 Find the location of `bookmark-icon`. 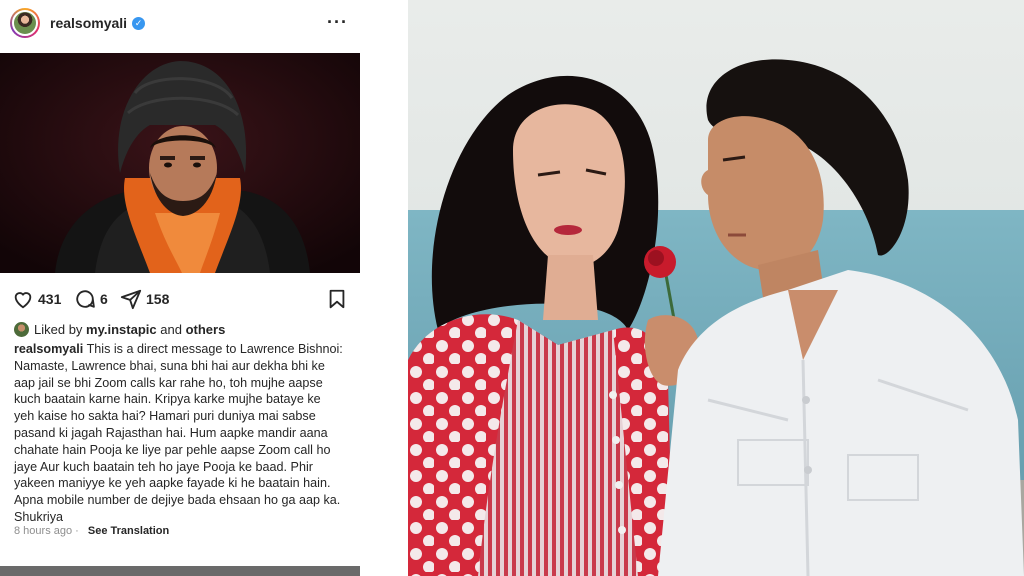

bookmark-icon is located at coordinates (337, 299).